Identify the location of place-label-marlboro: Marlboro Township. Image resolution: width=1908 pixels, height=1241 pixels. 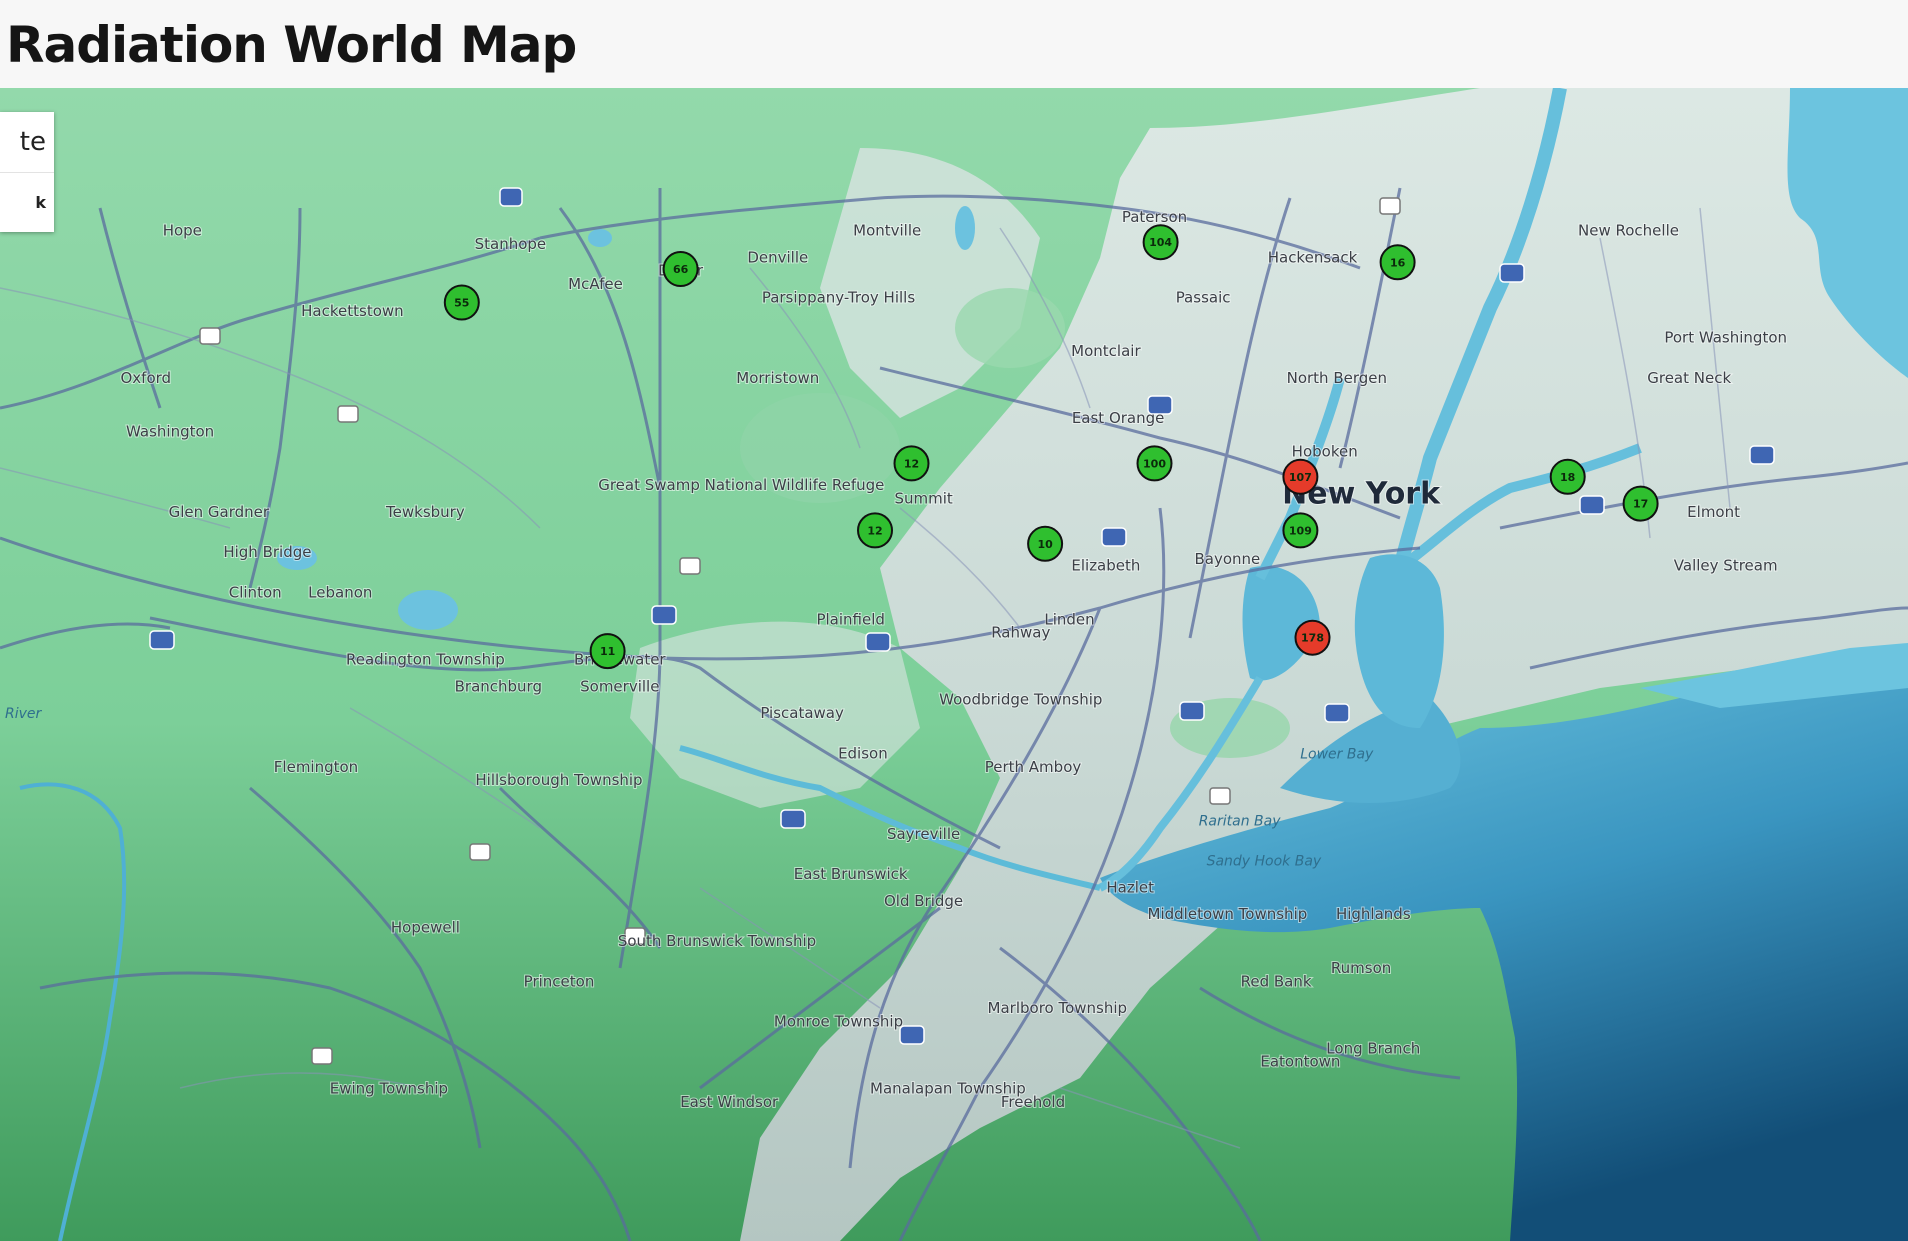
(1058, 1008).